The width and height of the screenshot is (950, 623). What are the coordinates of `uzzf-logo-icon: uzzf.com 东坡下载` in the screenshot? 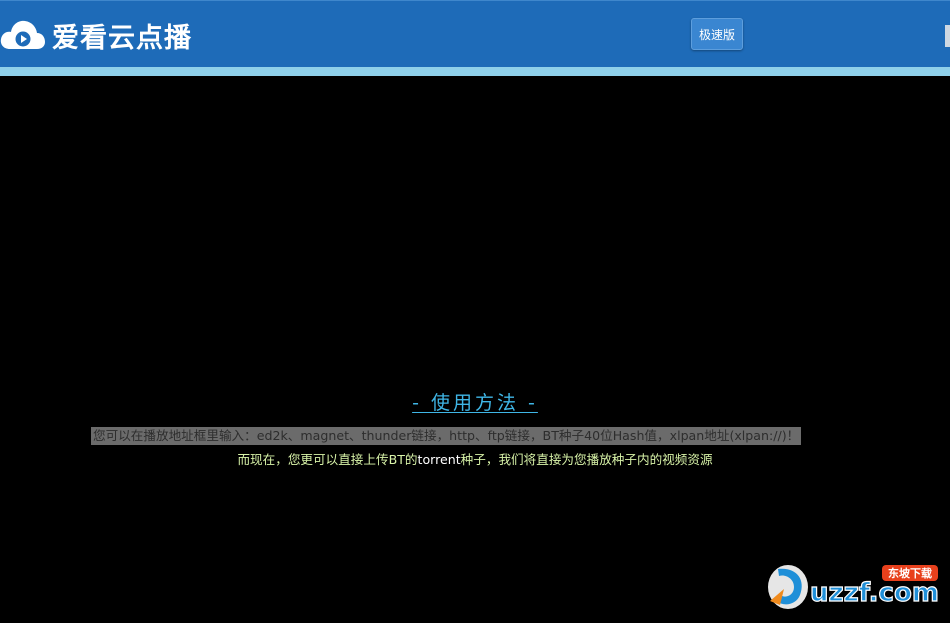 It's located at (854, 587).